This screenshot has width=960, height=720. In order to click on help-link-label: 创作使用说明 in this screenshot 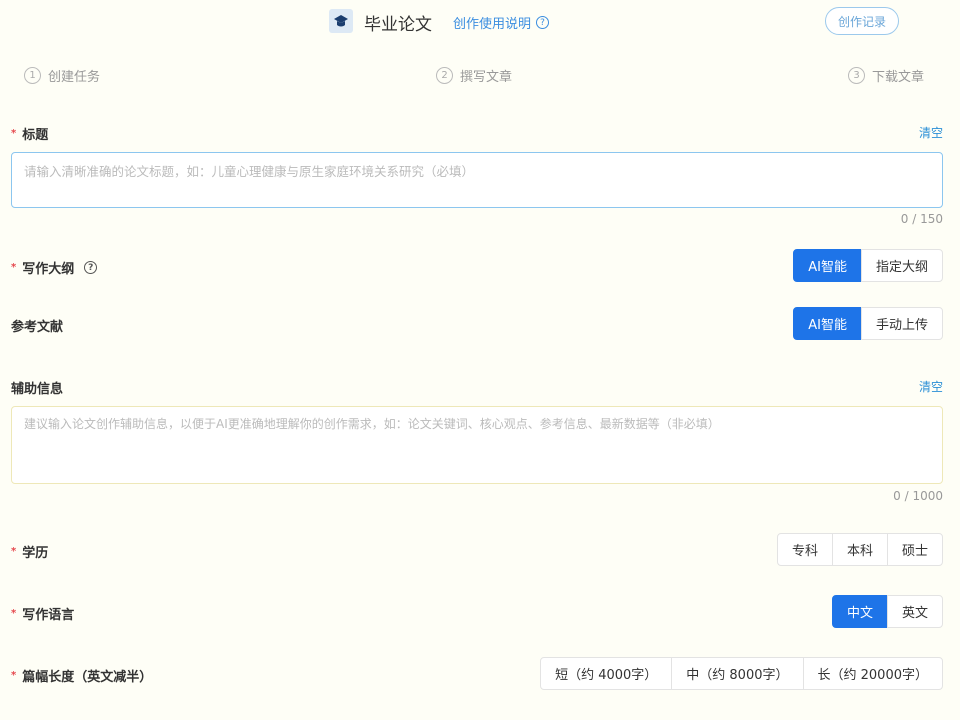, I will do `click(492, 24)`.